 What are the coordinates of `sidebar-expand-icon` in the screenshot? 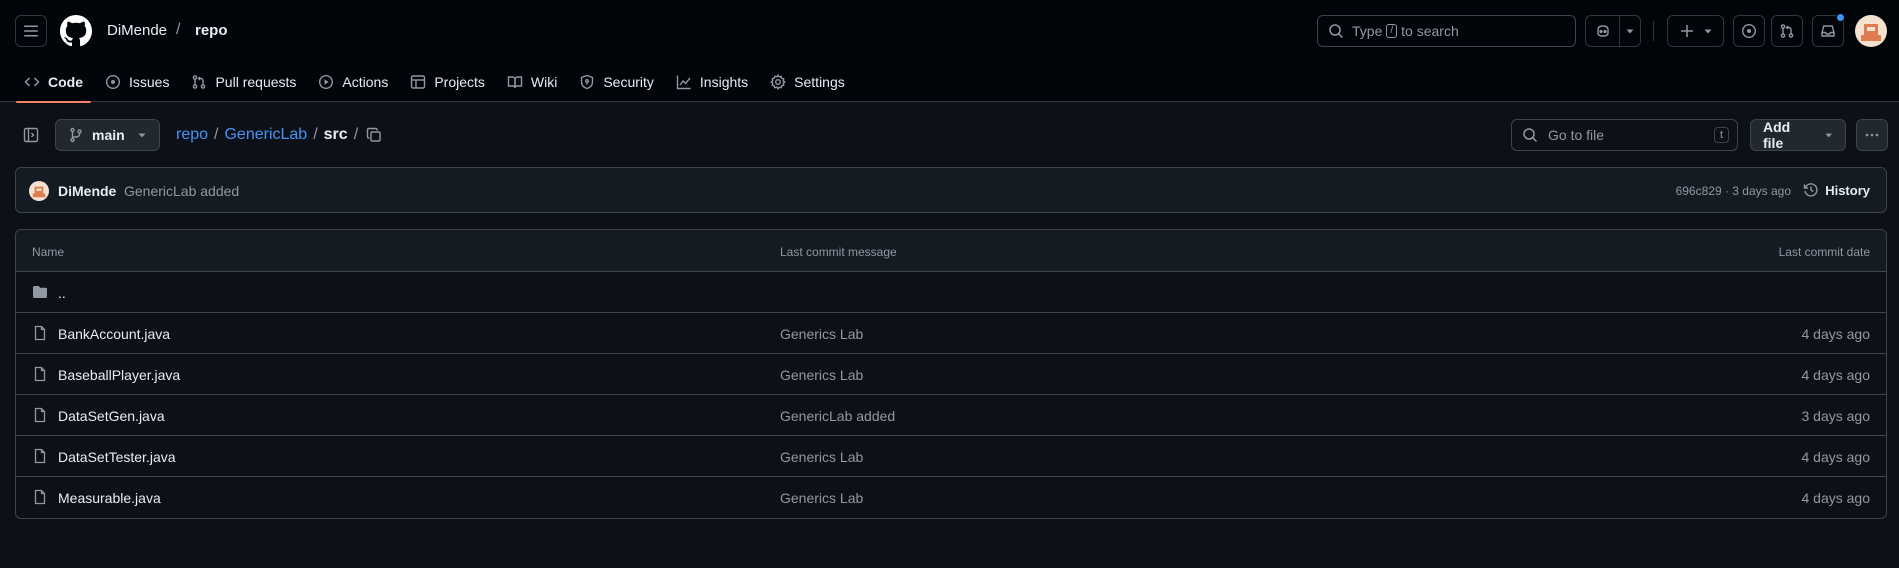 It's located at (31, 135).